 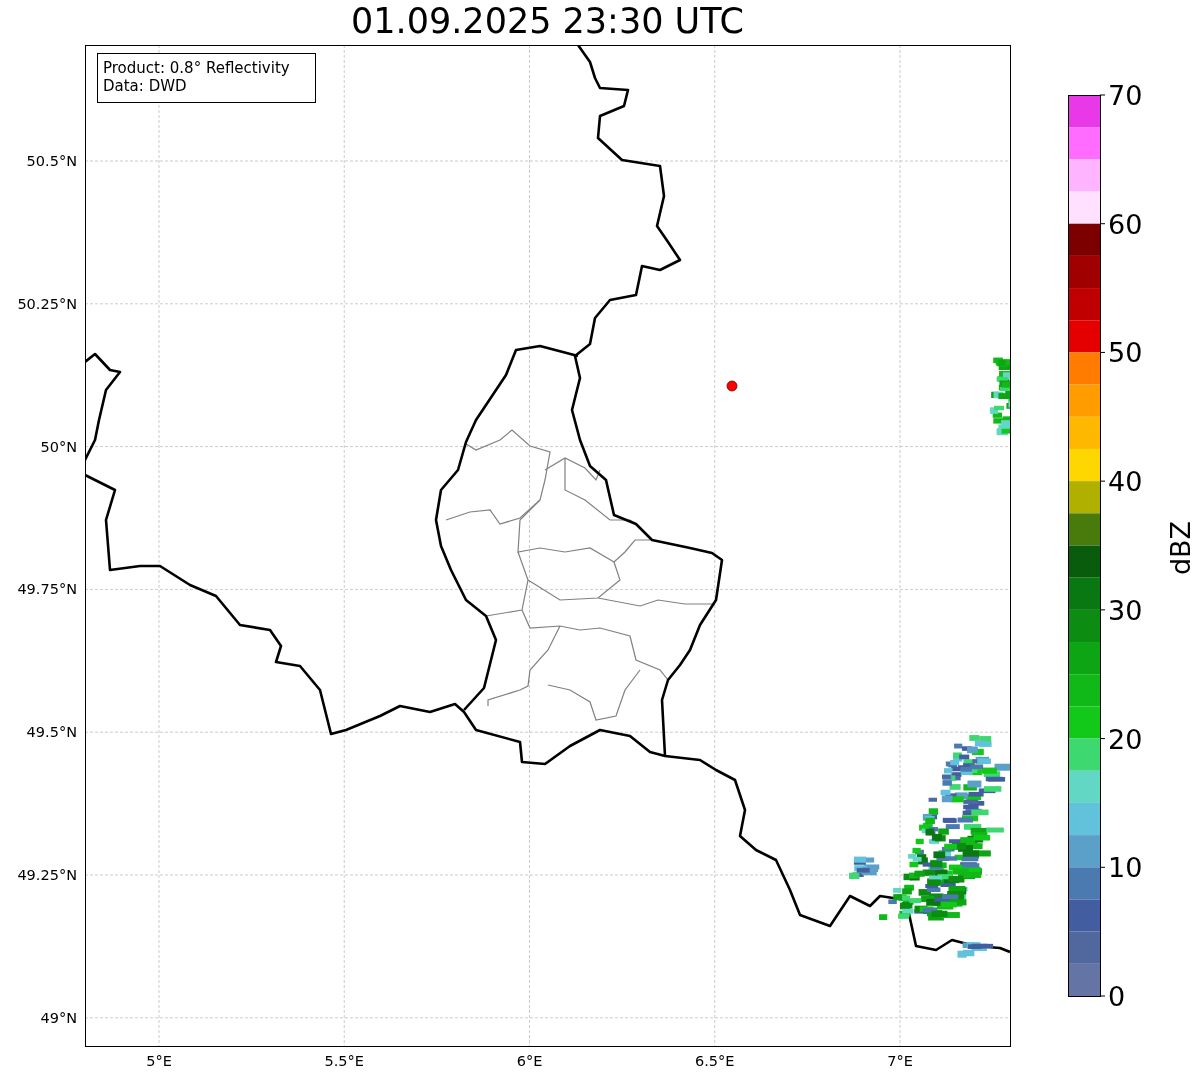 I want to click on tick-label: 7°E, so click(x=900, y=1061).